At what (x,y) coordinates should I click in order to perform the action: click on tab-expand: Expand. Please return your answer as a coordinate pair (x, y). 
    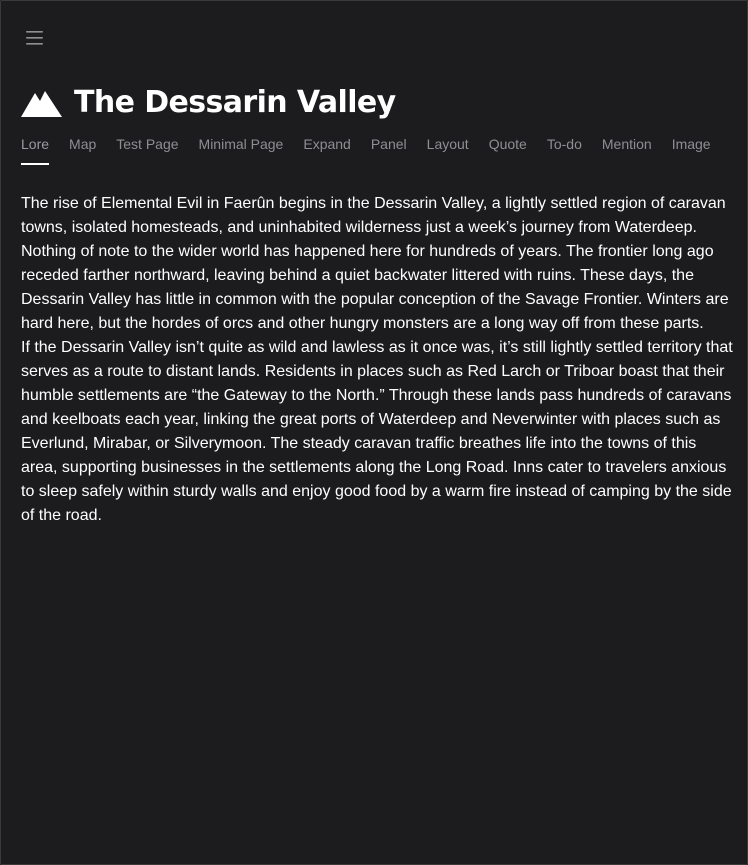
    Looking at the image, I should click on (326, 150).